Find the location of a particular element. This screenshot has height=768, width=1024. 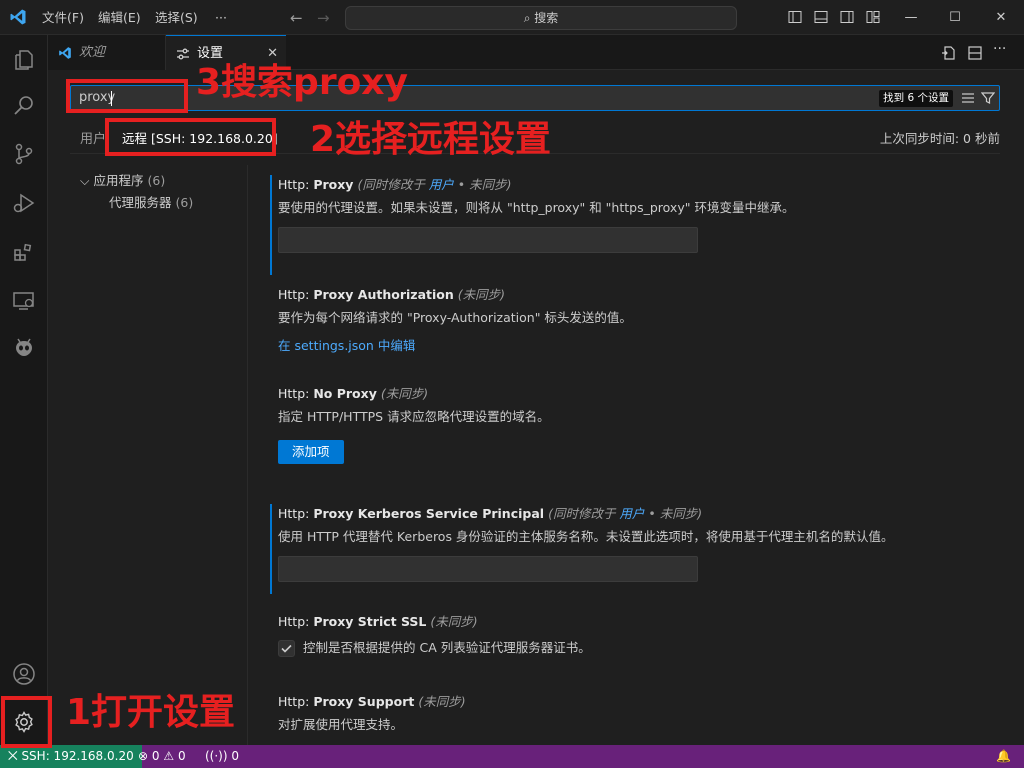

activity-bar is located at coordinates (24, 390).